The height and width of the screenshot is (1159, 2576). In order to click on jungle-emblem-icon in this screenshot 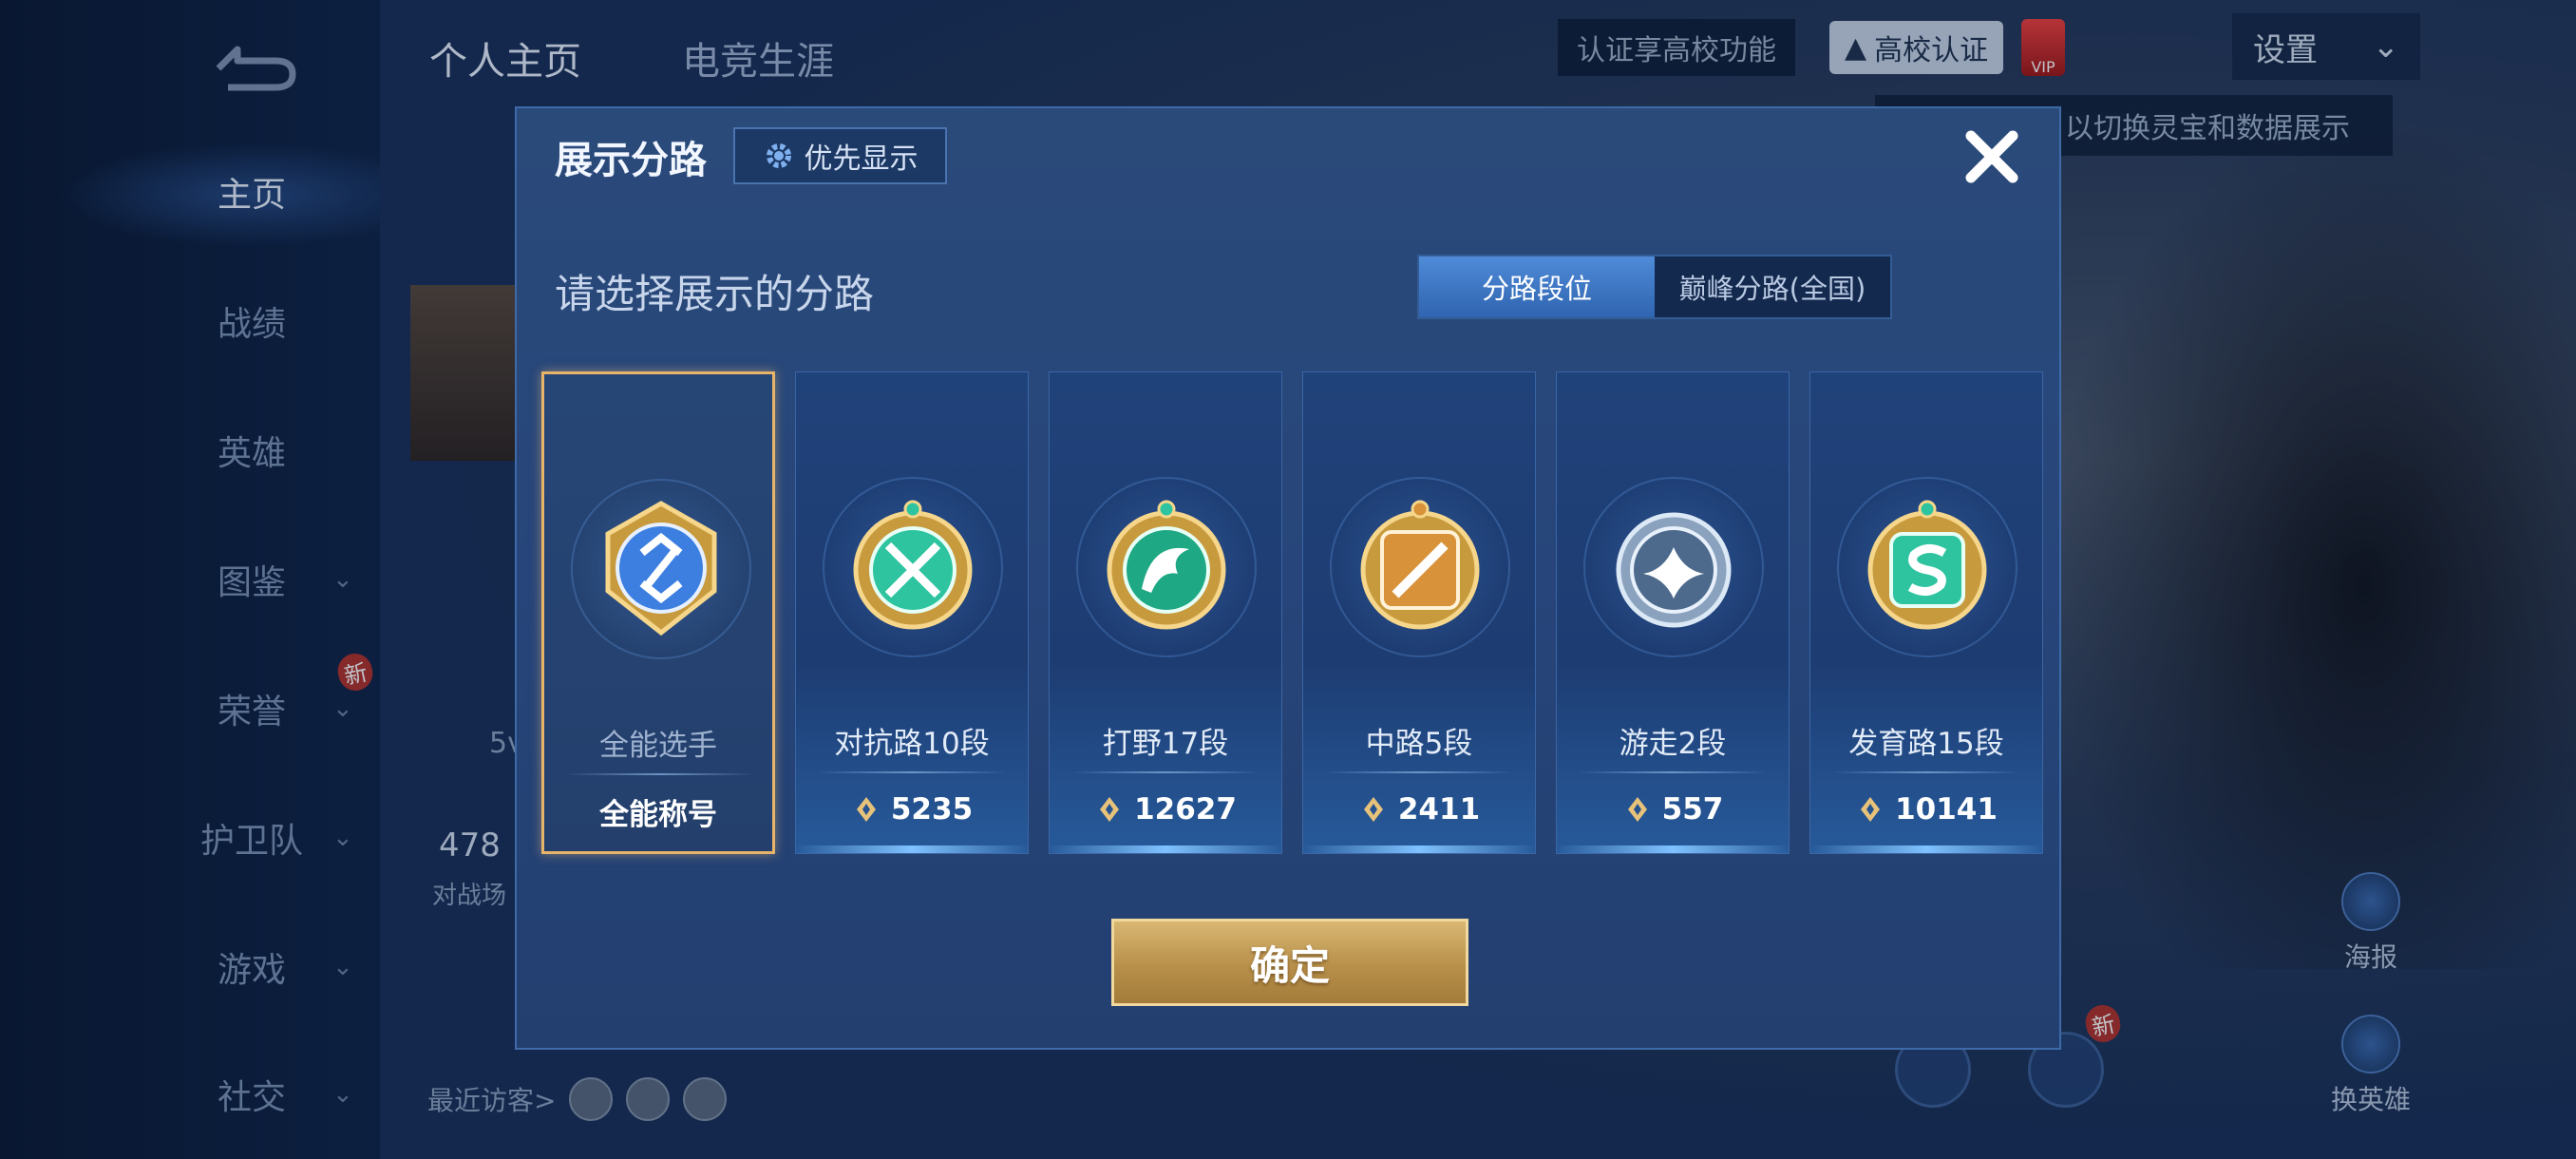, I will do `click(1166, 565)`.